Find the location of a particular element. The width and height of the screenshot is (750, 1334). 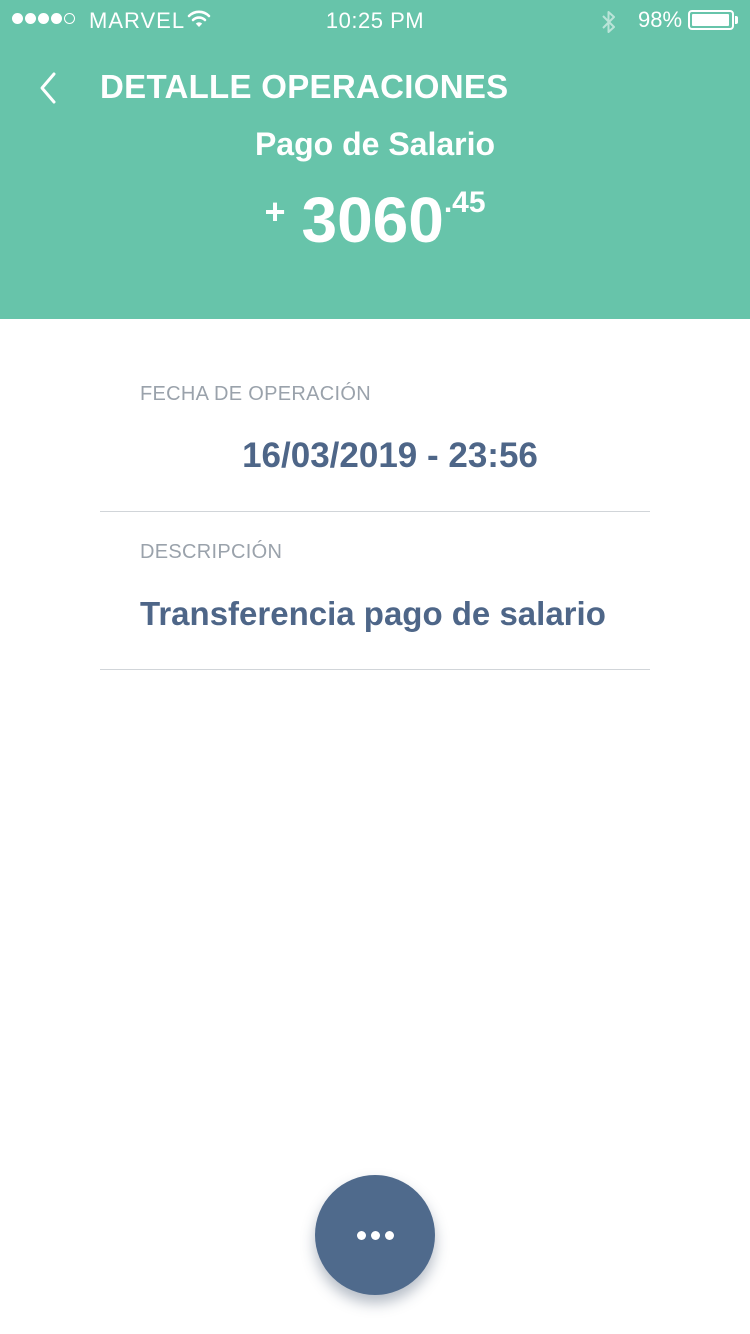

operation-name: Pago de Salario is located at coordinates (375, 144).